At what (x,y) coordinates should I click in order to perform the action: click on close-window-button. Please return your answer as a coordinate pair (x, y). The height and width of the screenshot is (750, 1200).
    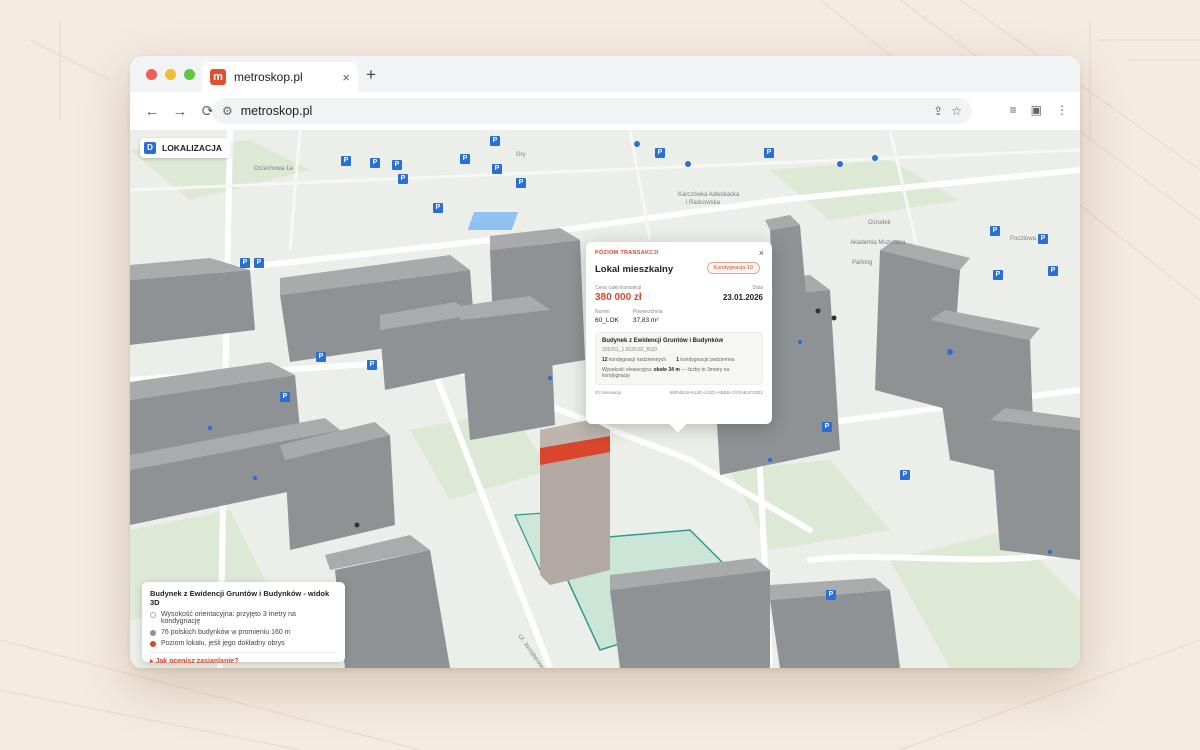
    Looking at the image, I should click on (151, 74).